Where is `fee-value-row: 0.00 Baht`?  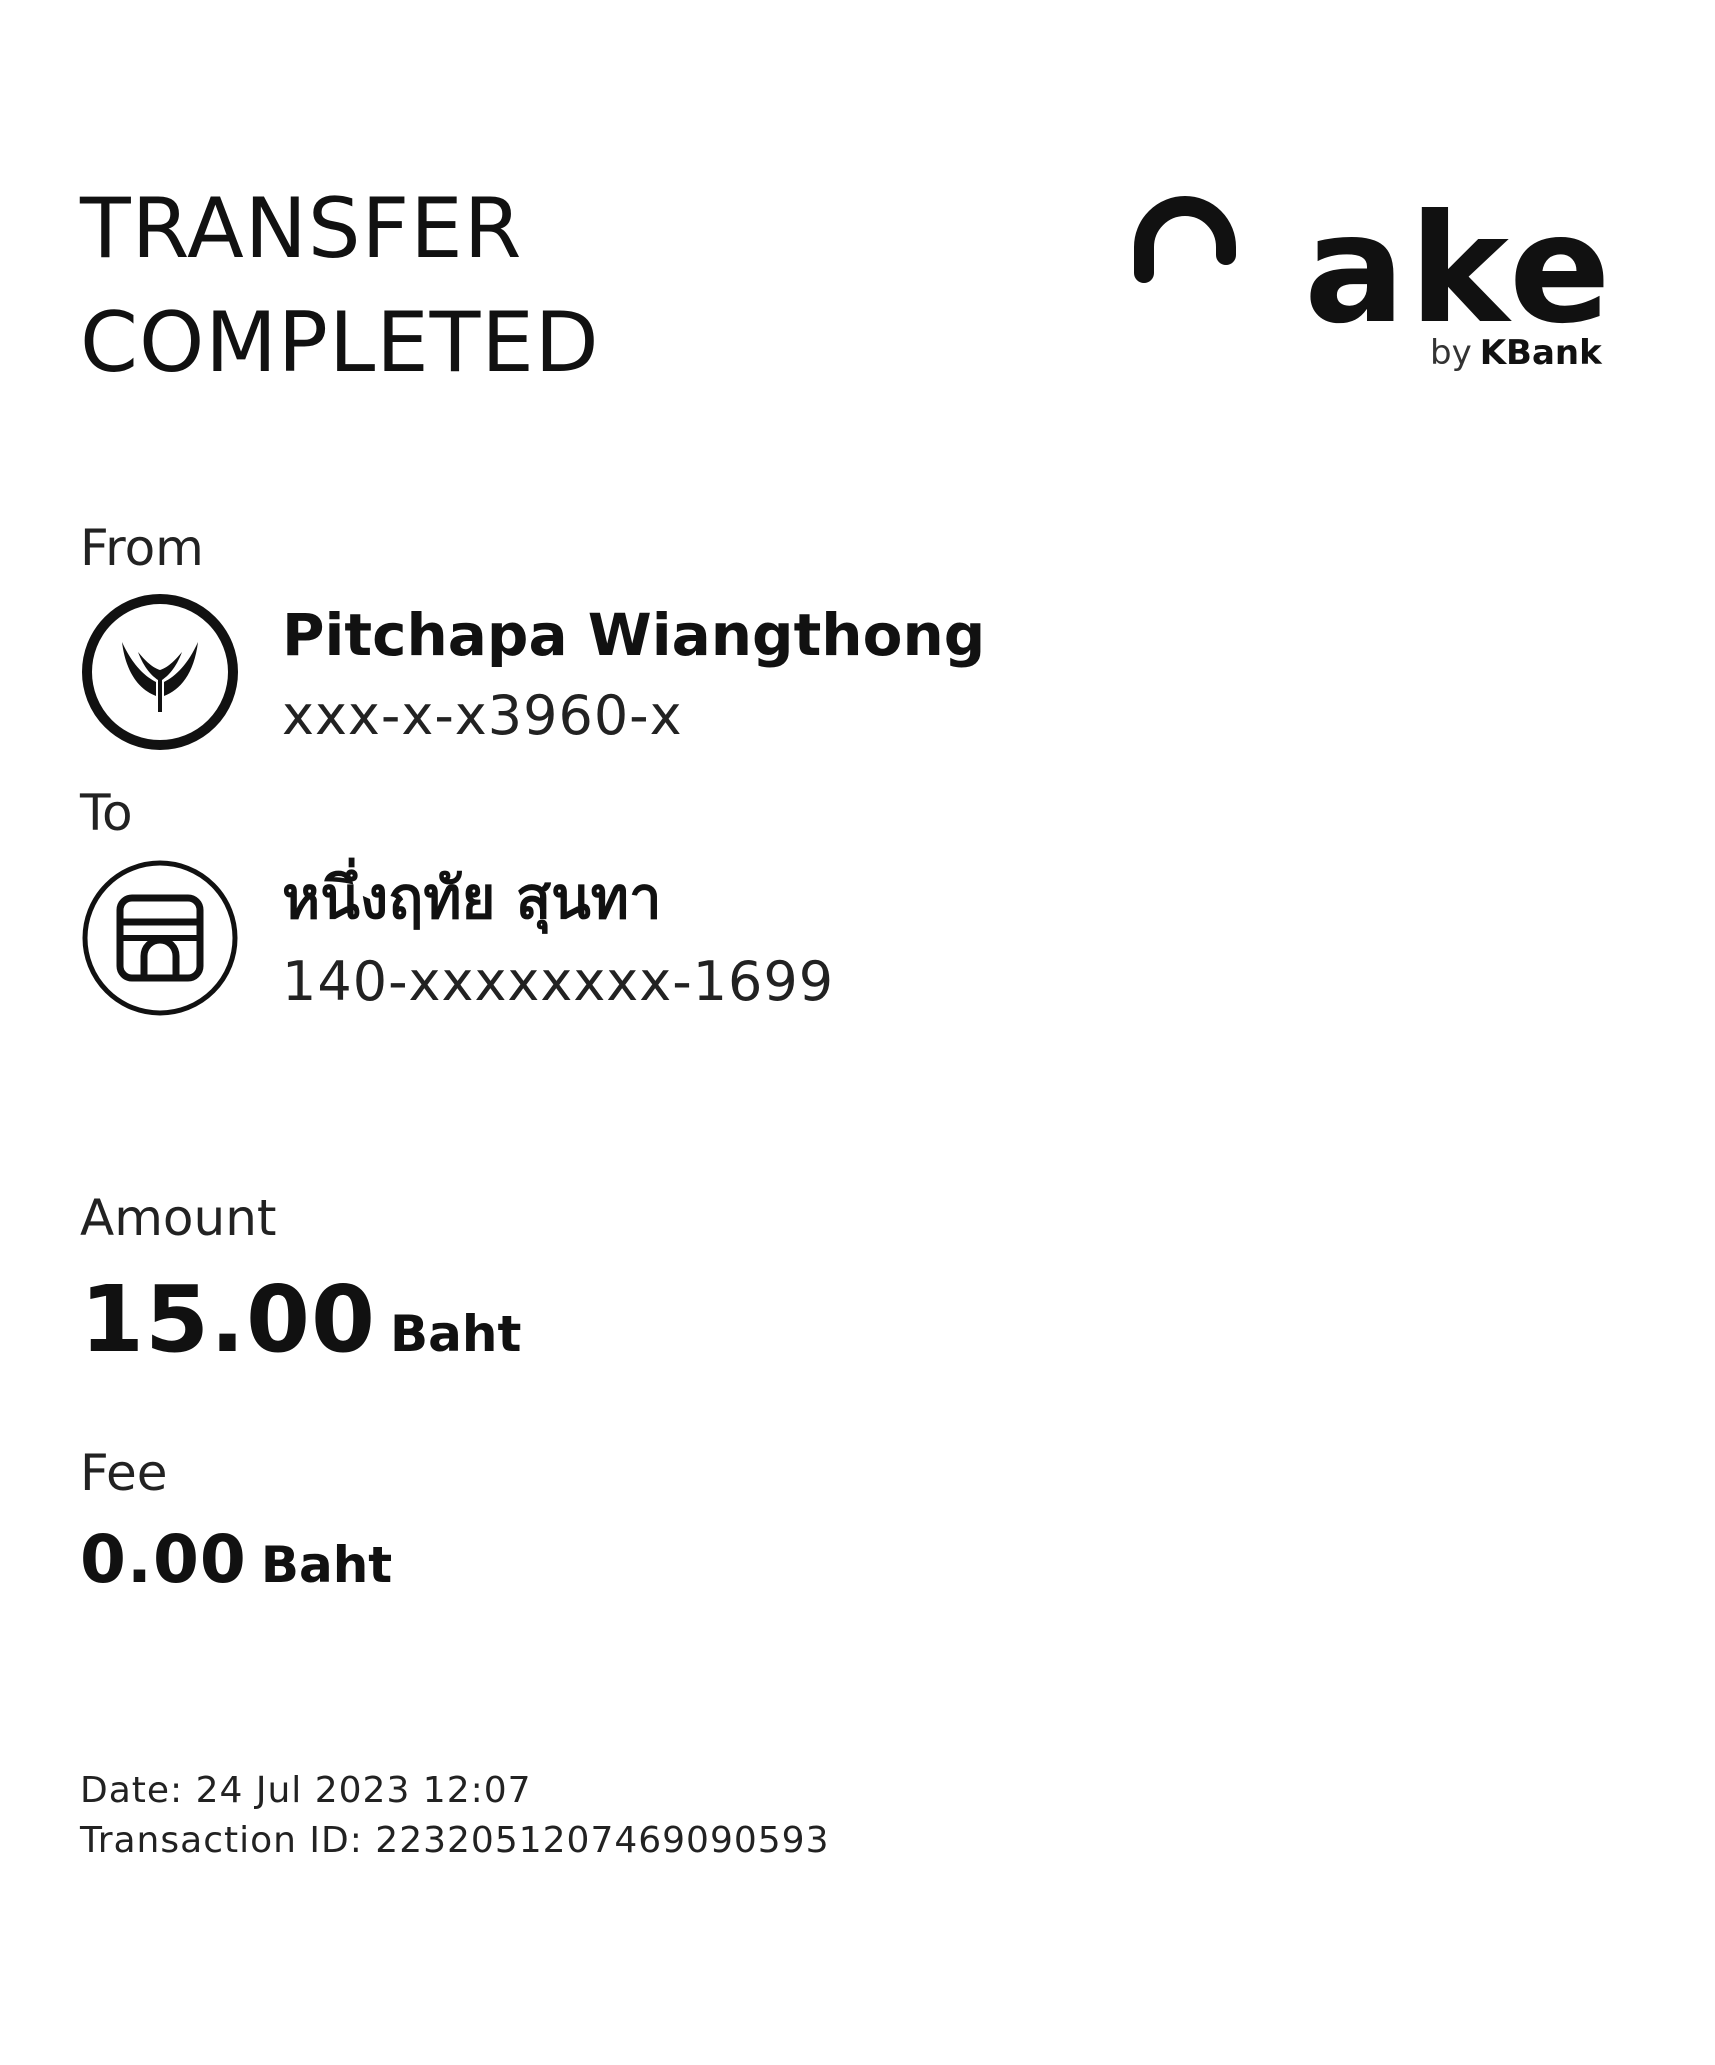
fee-value-row: 0.00 Baht is located at coordinates (236, 1560).